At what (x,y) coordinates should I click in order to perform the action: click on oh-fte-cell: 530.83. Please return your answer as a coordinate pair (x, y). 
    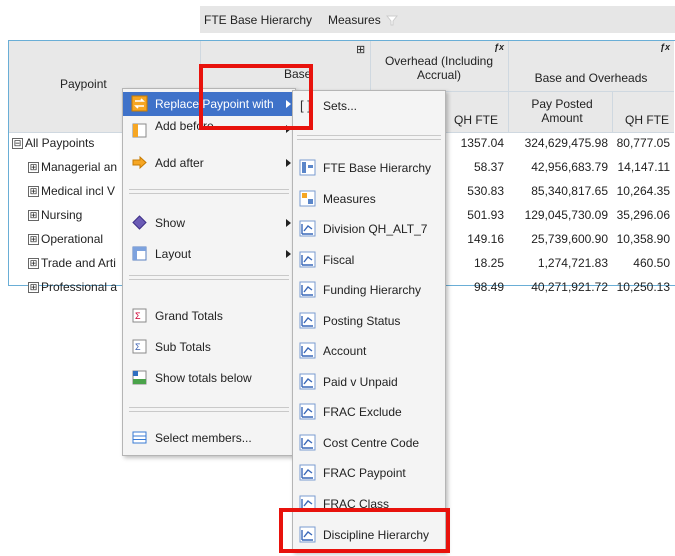
    Looking at the image, I should click on (485, 191).